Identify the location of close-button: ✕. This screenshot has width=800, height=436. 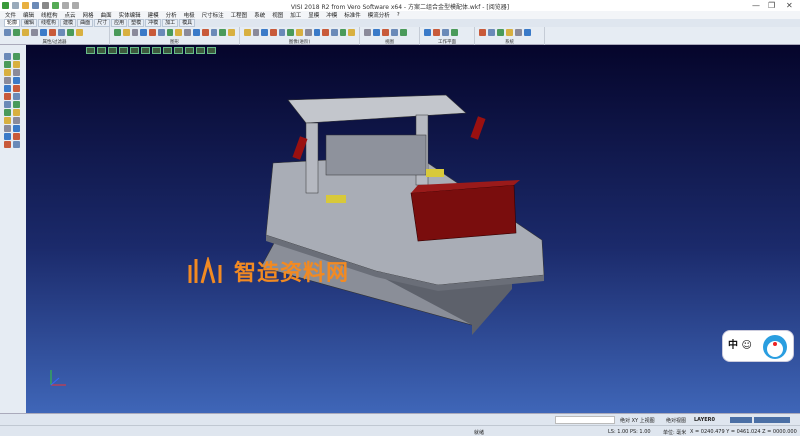
(789, 5).